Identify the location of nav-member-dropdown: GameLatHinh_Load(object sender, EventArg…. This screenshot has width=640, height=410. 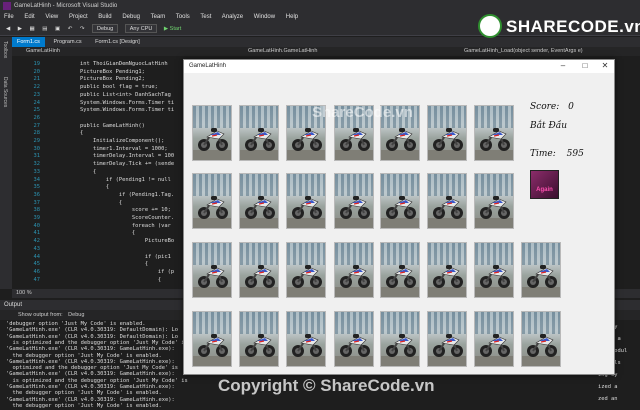
(523, 51).